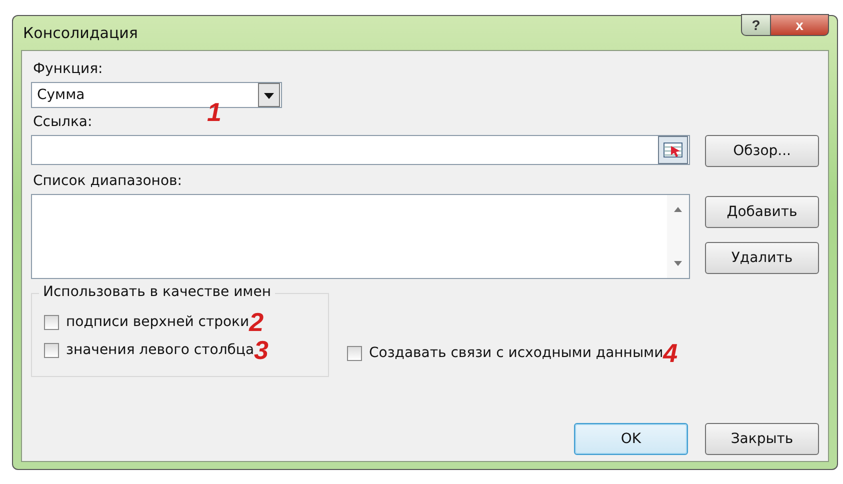 The image size is (843, 484). I want to click on scroll-down-icon, so click(678, 264).